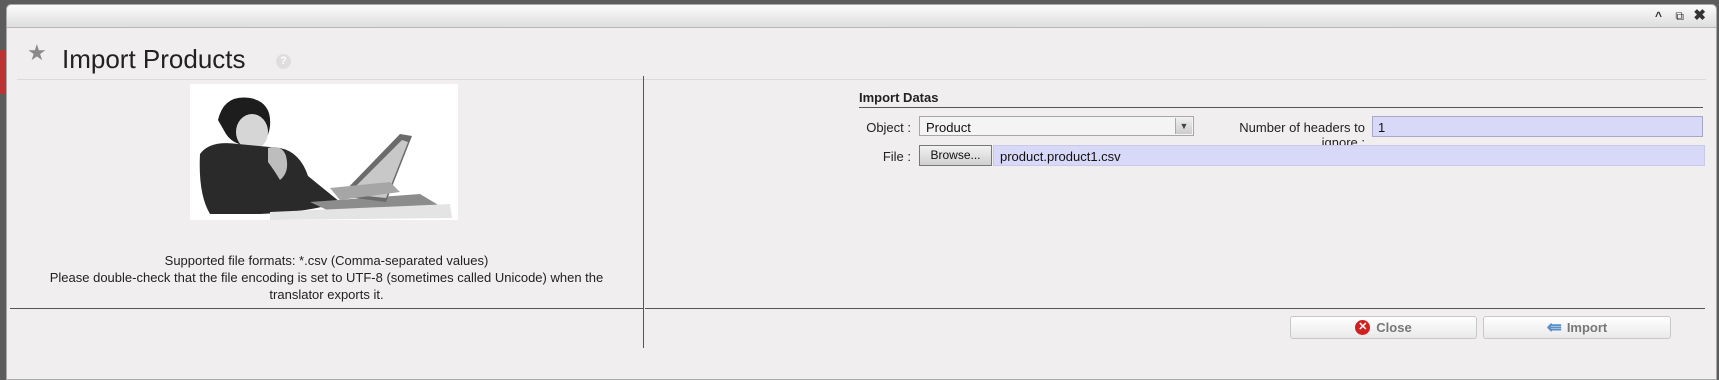 This screenshot has height=380, width=1719. What do you see at coordinates (326, 294) in the screenshot?
I see `encoding-note-text-continued: translator exports it.` at bounding box center [326, 294].